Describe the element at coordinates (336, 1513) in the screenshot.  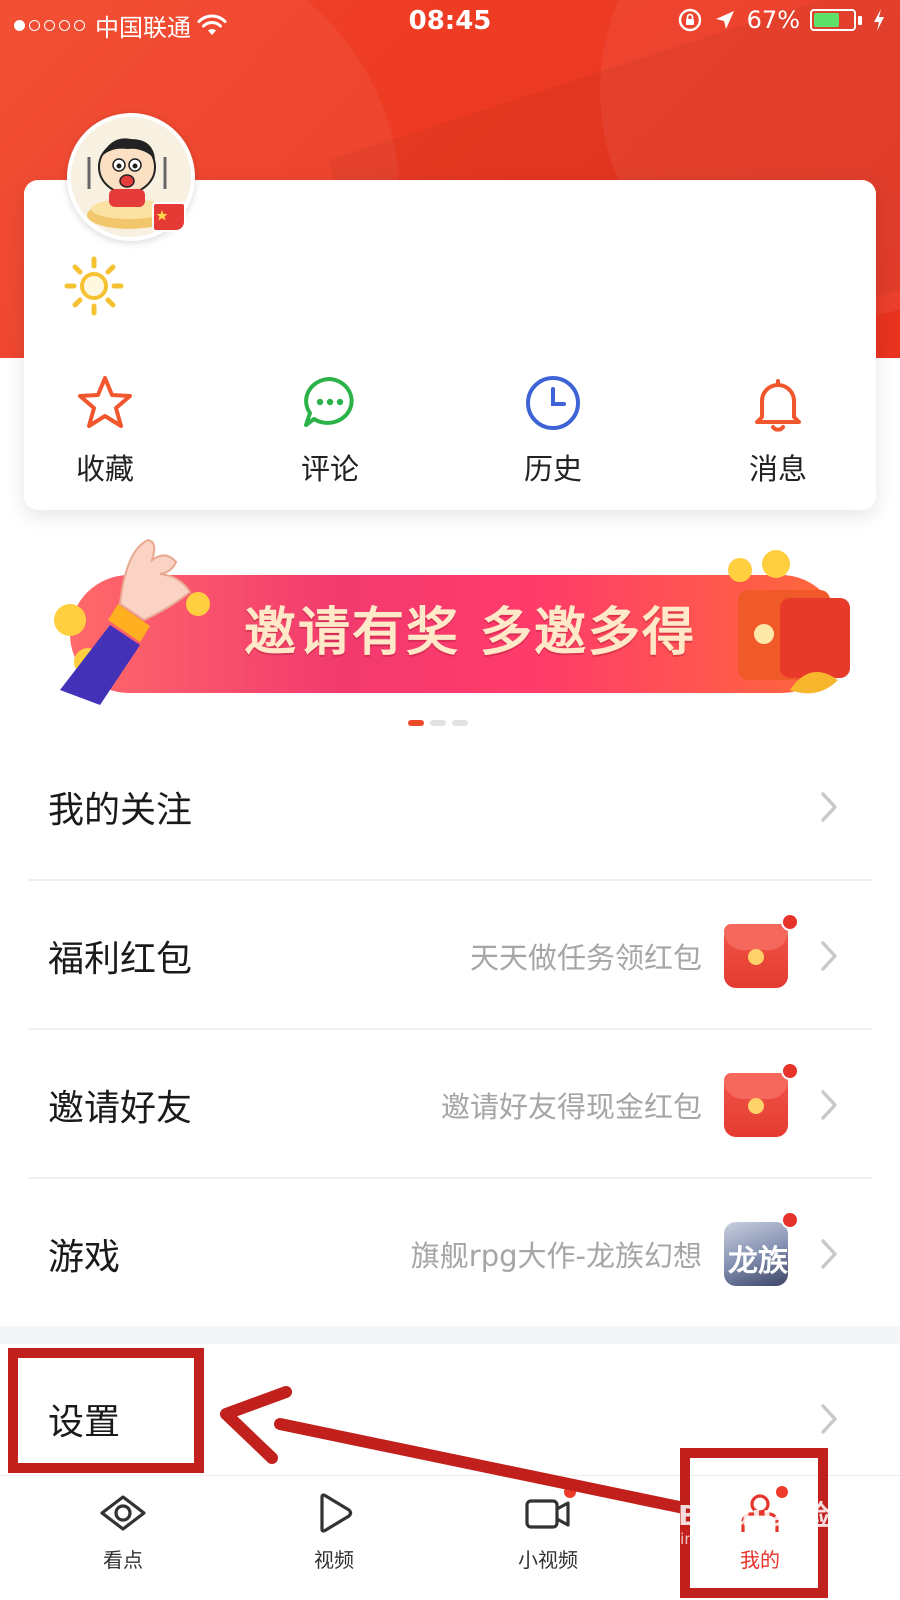
I see `play-icon` at that location.